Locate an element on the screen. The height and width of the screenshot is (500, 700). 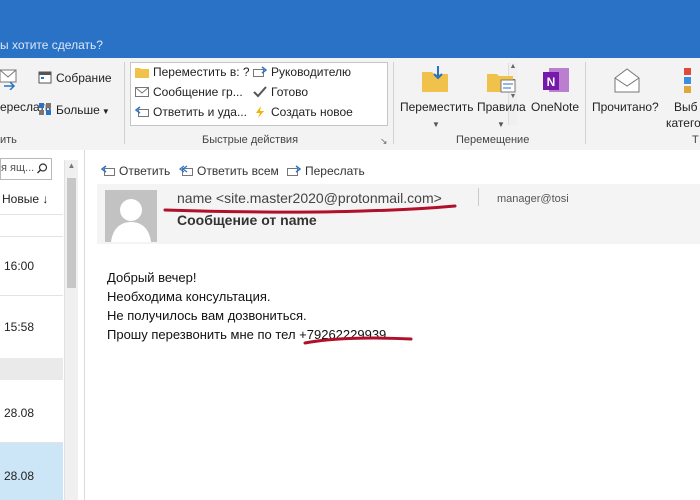
quick-step-manager: Руководителю is located at coordinates (302, 72).